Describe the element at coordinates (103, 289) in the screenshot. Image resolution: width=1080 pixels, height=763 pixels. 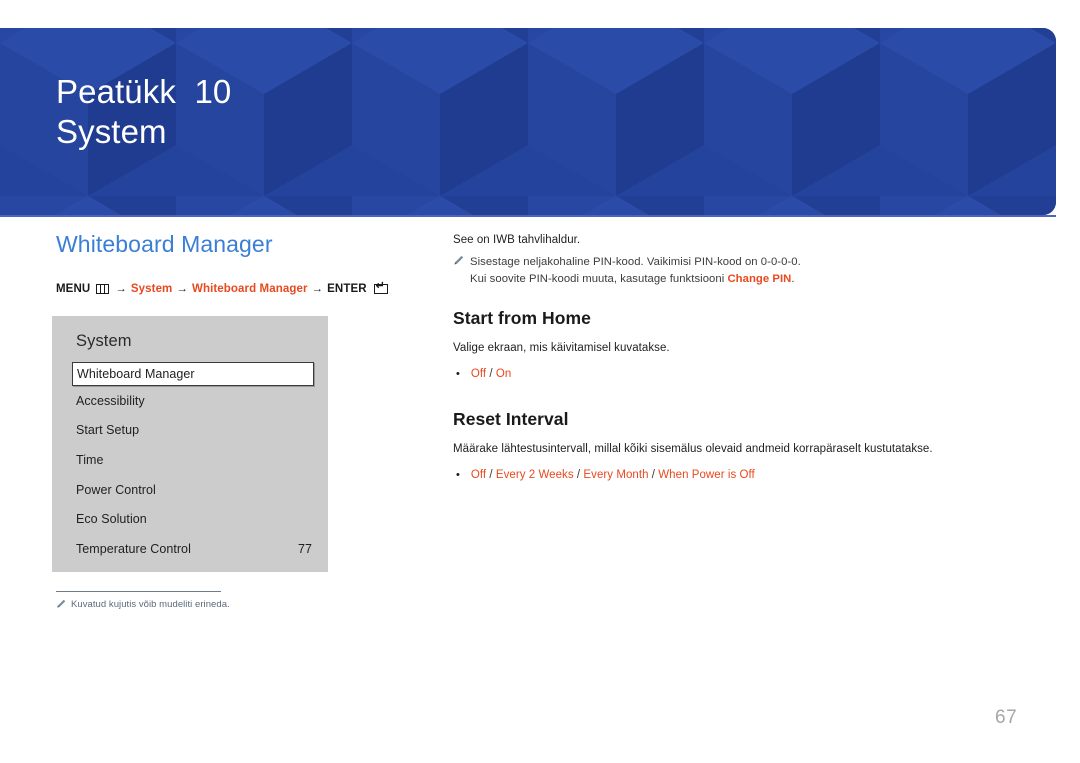
I see `menu-grid-icon` at that location.